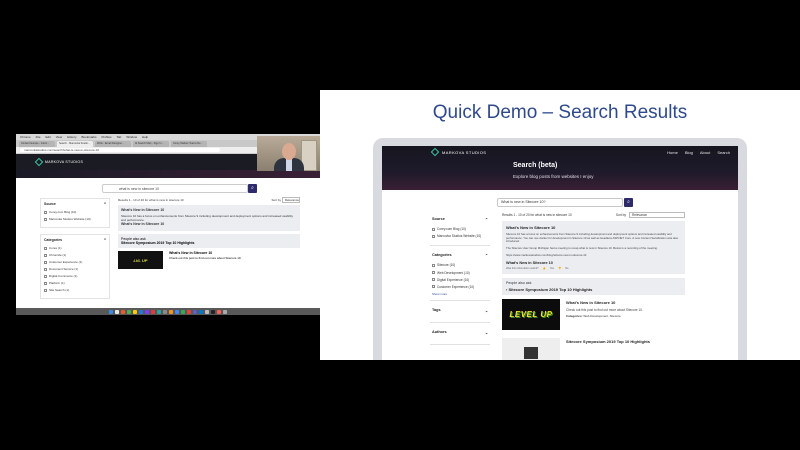  I want to click on menubar-item: Help, so click(145, 137).